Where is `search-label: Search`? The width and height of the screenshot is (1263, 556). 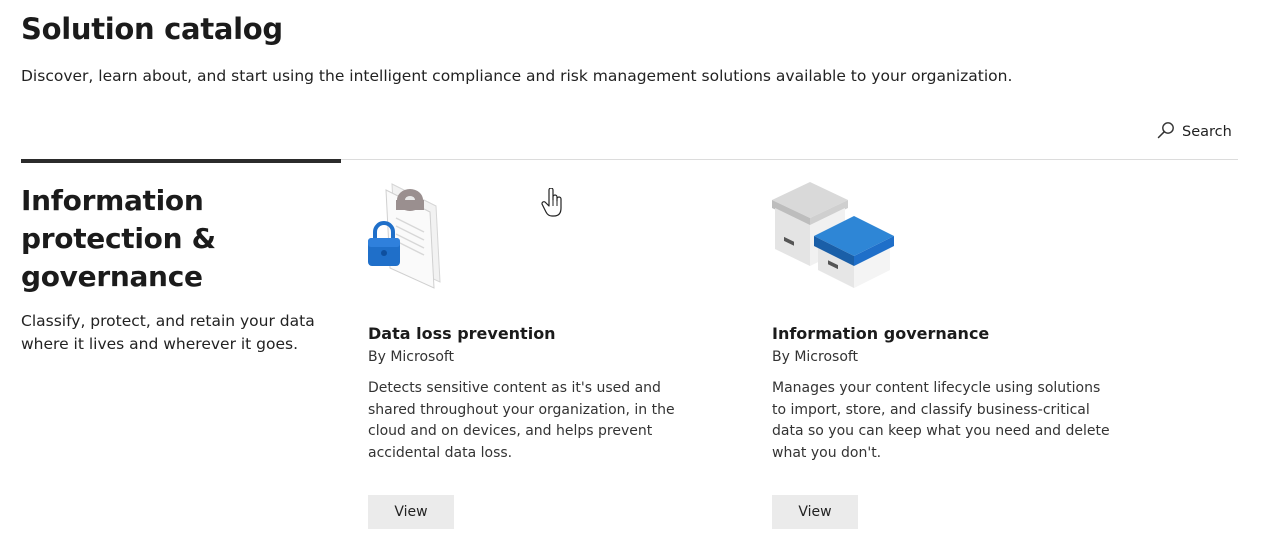
search-label: Search is located at coordinates (1207, 132).